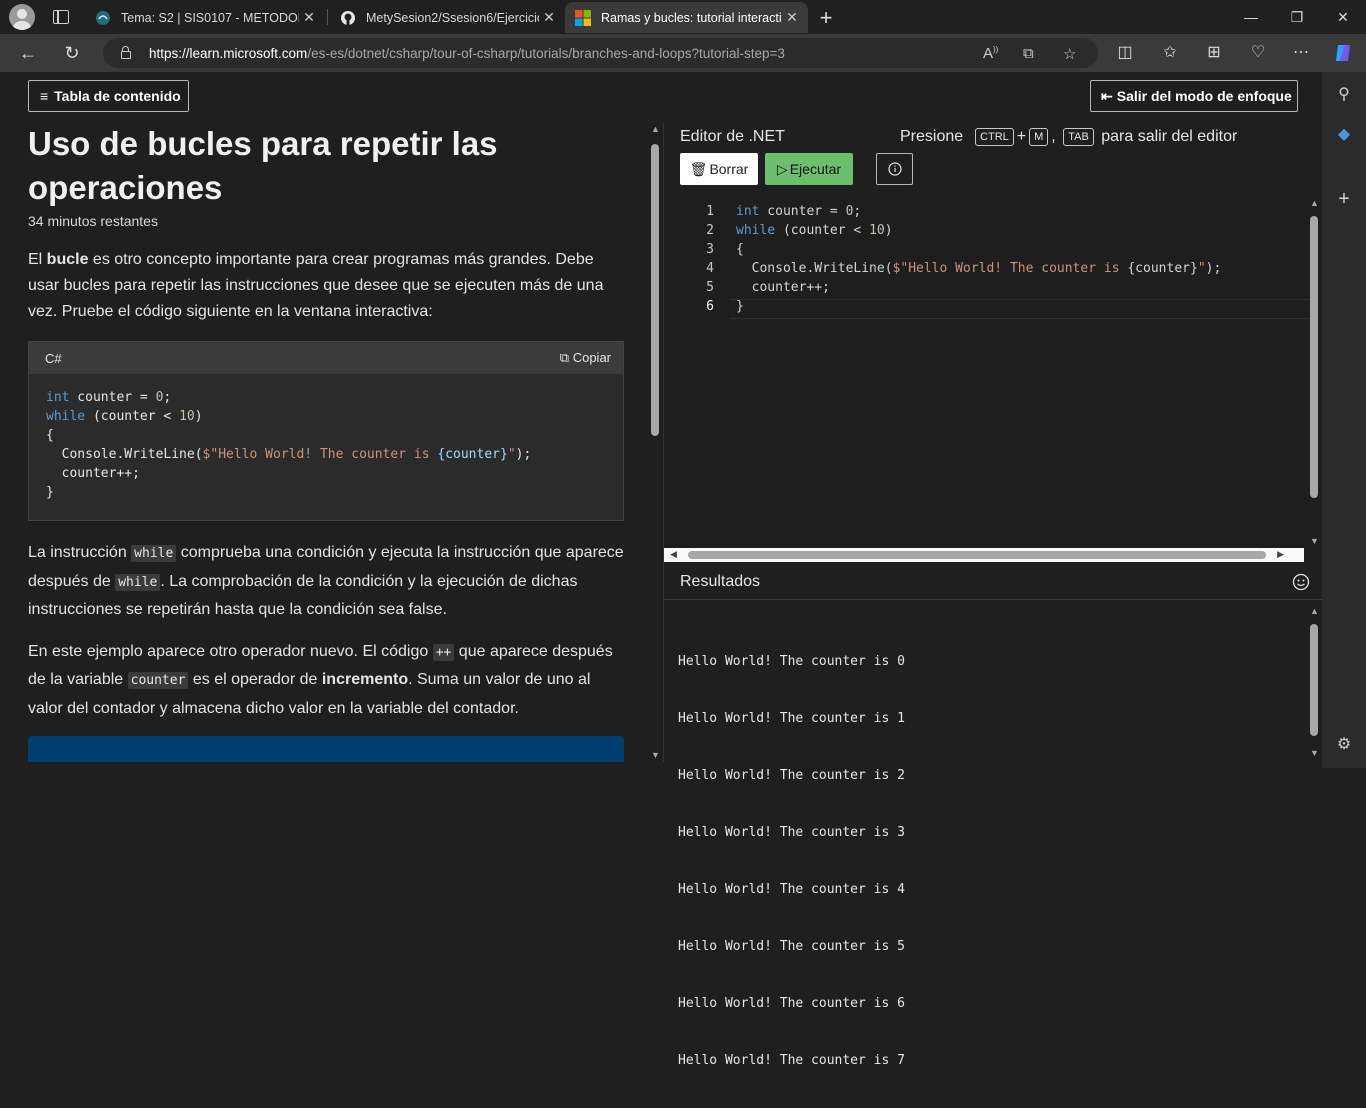 The image size is (1366, 1108). Describe the element at coordinates (44, 96) in the screenshot. I see `menu-icon: ≡` at that location.